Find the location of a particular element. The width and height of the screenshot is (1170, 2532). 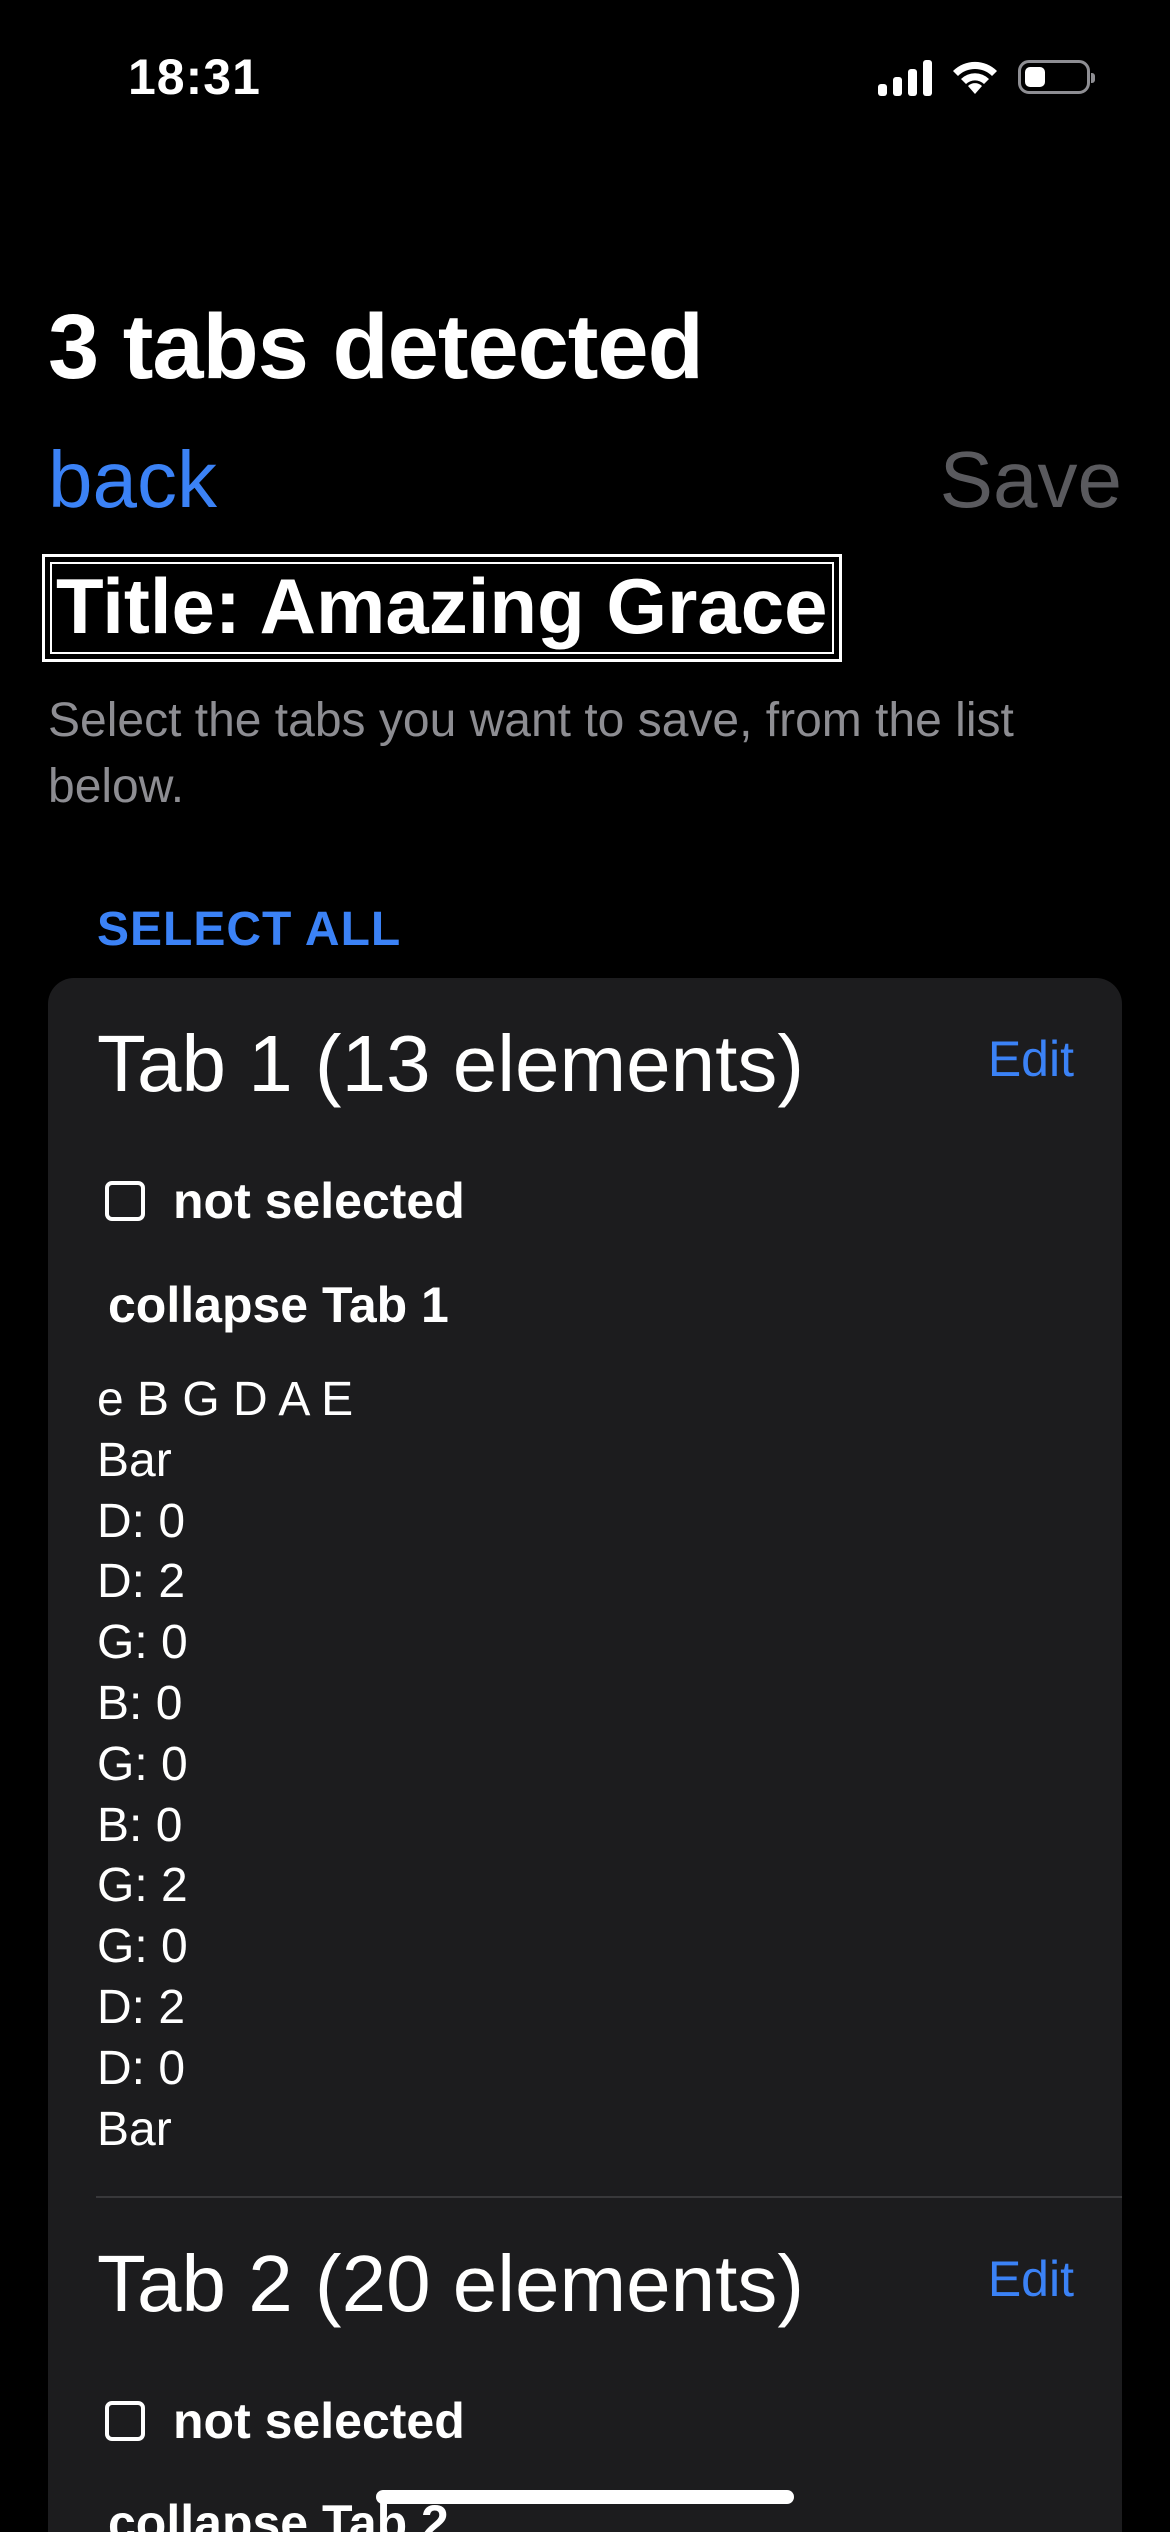

status-time: 18:31 is located at coordinates (194, 77).